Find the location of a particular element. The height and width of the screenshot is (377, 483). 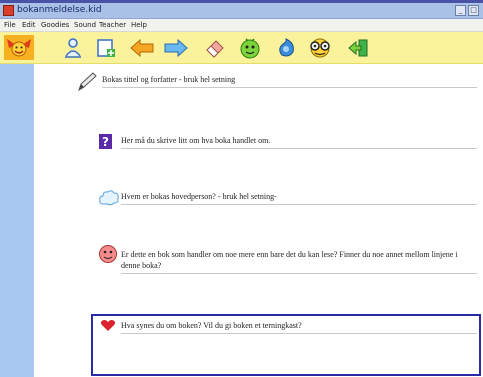

kidpix-logo-icon is located at coordinates (19, 47).